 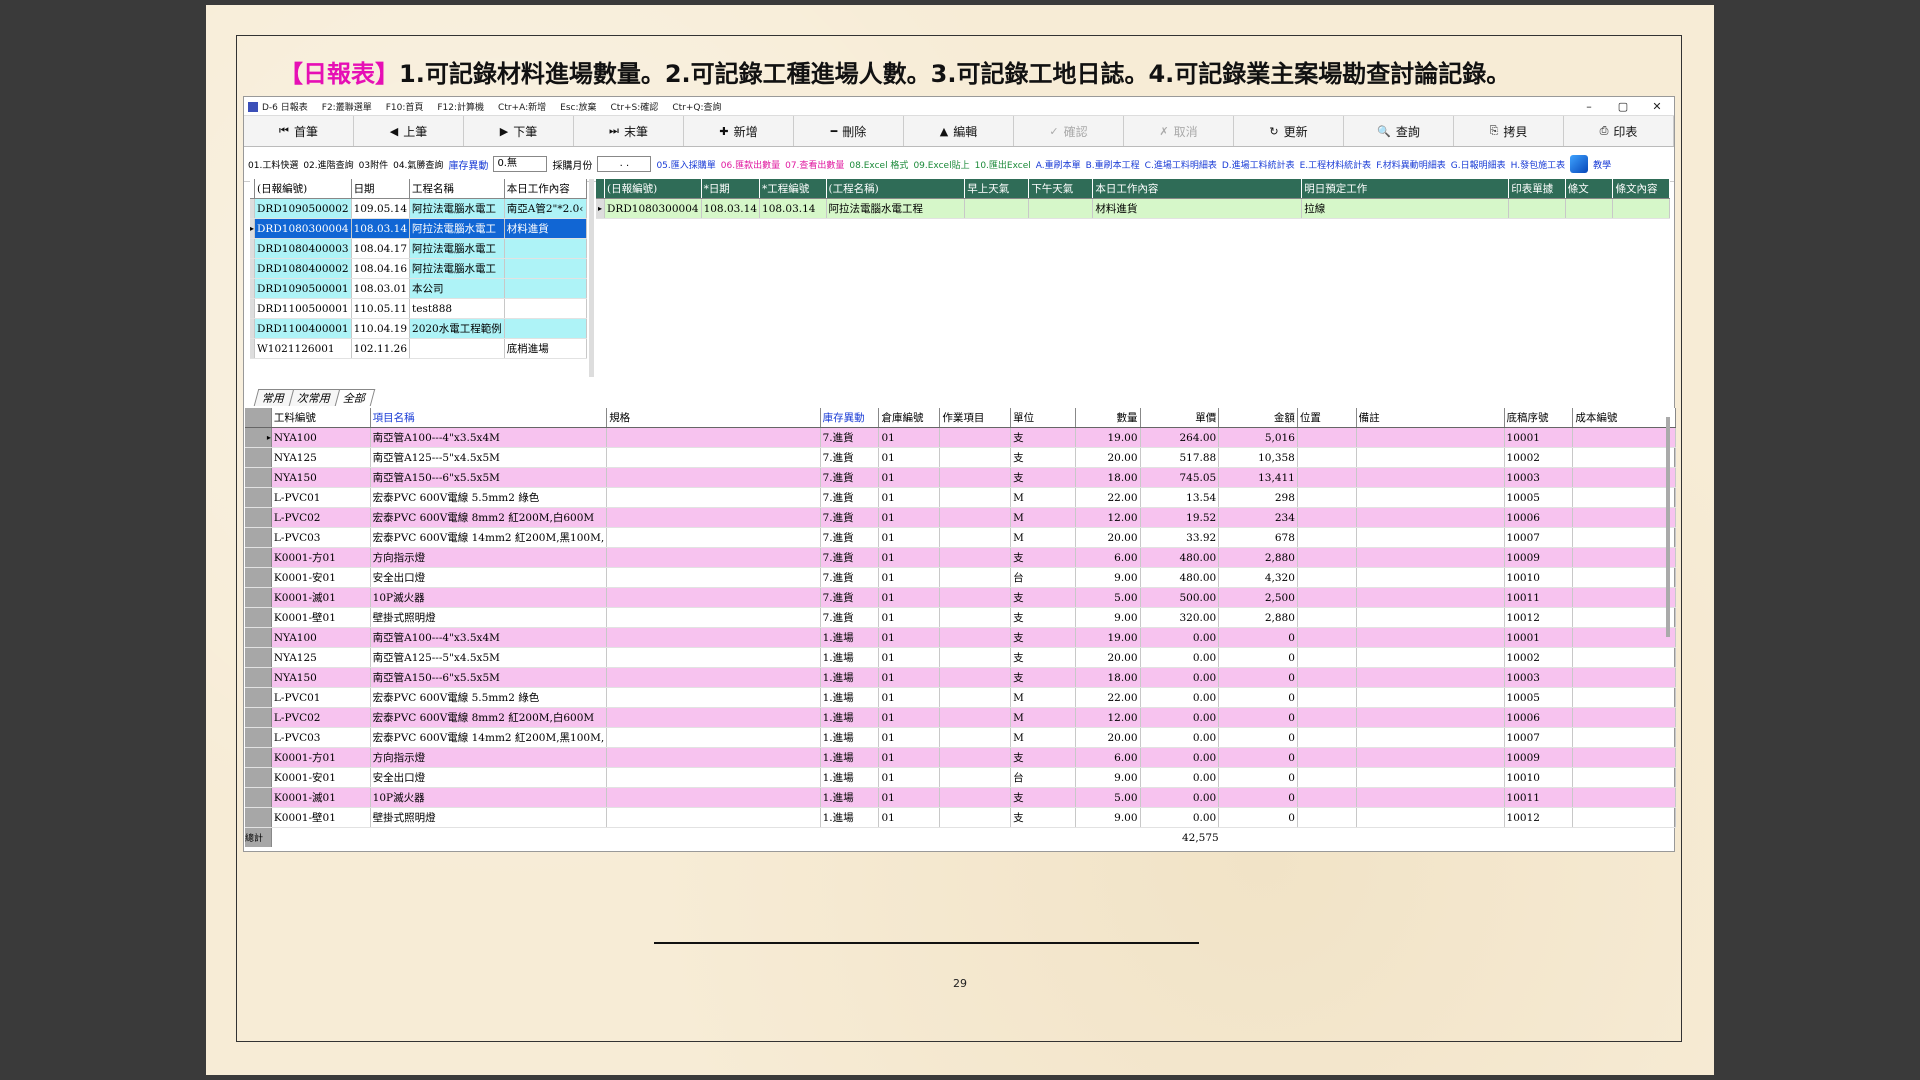 I want to click on link-subcontract: H.發包施工表, so click(x=1538, y=164).